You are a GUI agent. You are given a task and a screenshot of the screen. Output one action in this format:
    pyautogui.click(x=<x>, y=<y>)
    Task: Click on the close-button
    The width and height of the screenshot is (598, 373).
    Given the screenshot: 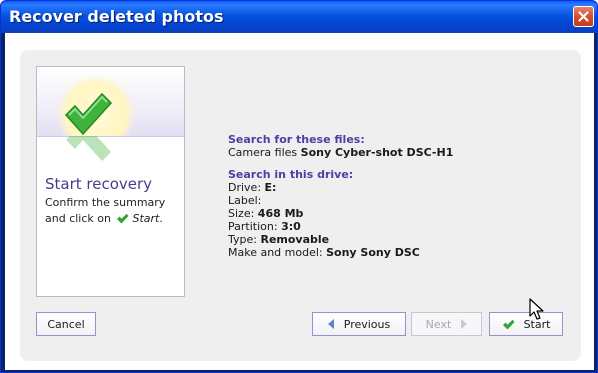 What is the action you would take?
    pyautogui.click(x=583, y=16)
    